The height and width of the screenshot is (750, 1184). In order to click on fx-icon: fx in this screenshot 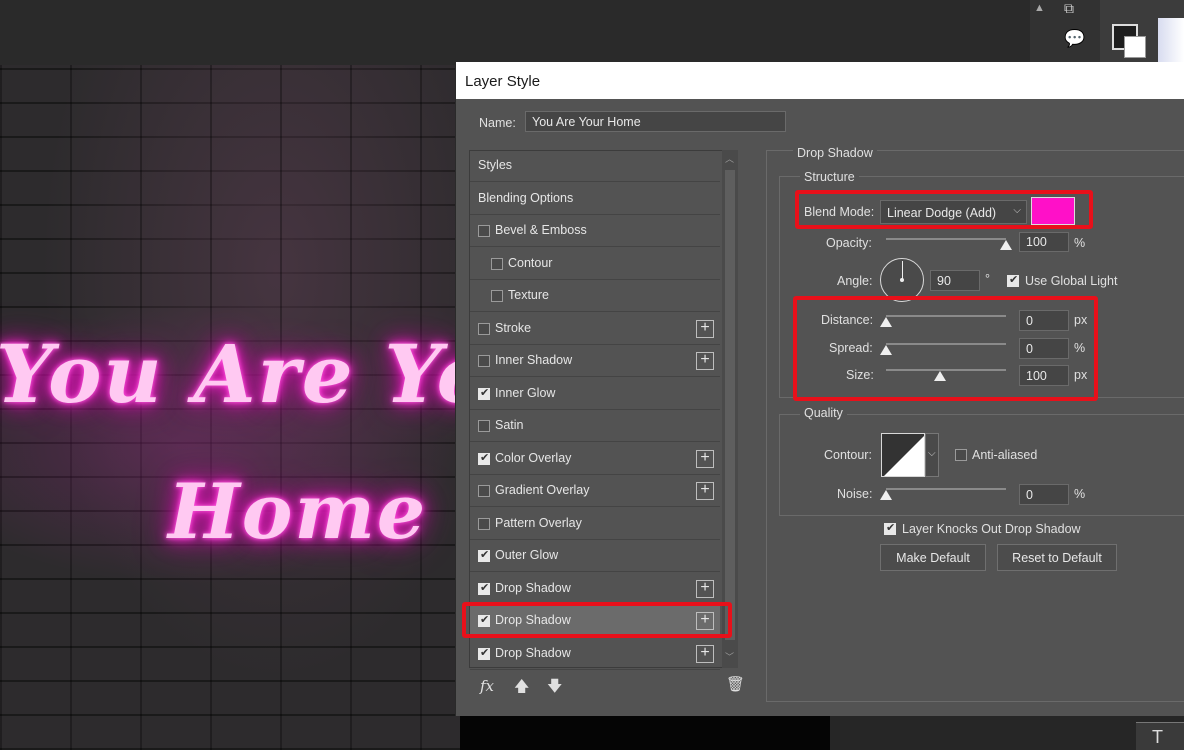, I will do `click(487, 686)`.